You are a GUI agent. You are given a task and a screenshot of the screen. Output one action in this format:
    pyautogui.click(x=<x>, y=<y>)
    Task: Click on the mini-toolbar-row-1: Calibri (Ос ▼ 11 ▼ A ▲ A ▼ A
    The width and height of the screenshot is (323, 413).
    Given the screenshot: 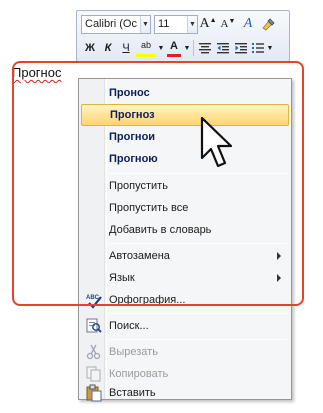 What is the action you would take?
    pyautogui.click(x=179, y=24)
    